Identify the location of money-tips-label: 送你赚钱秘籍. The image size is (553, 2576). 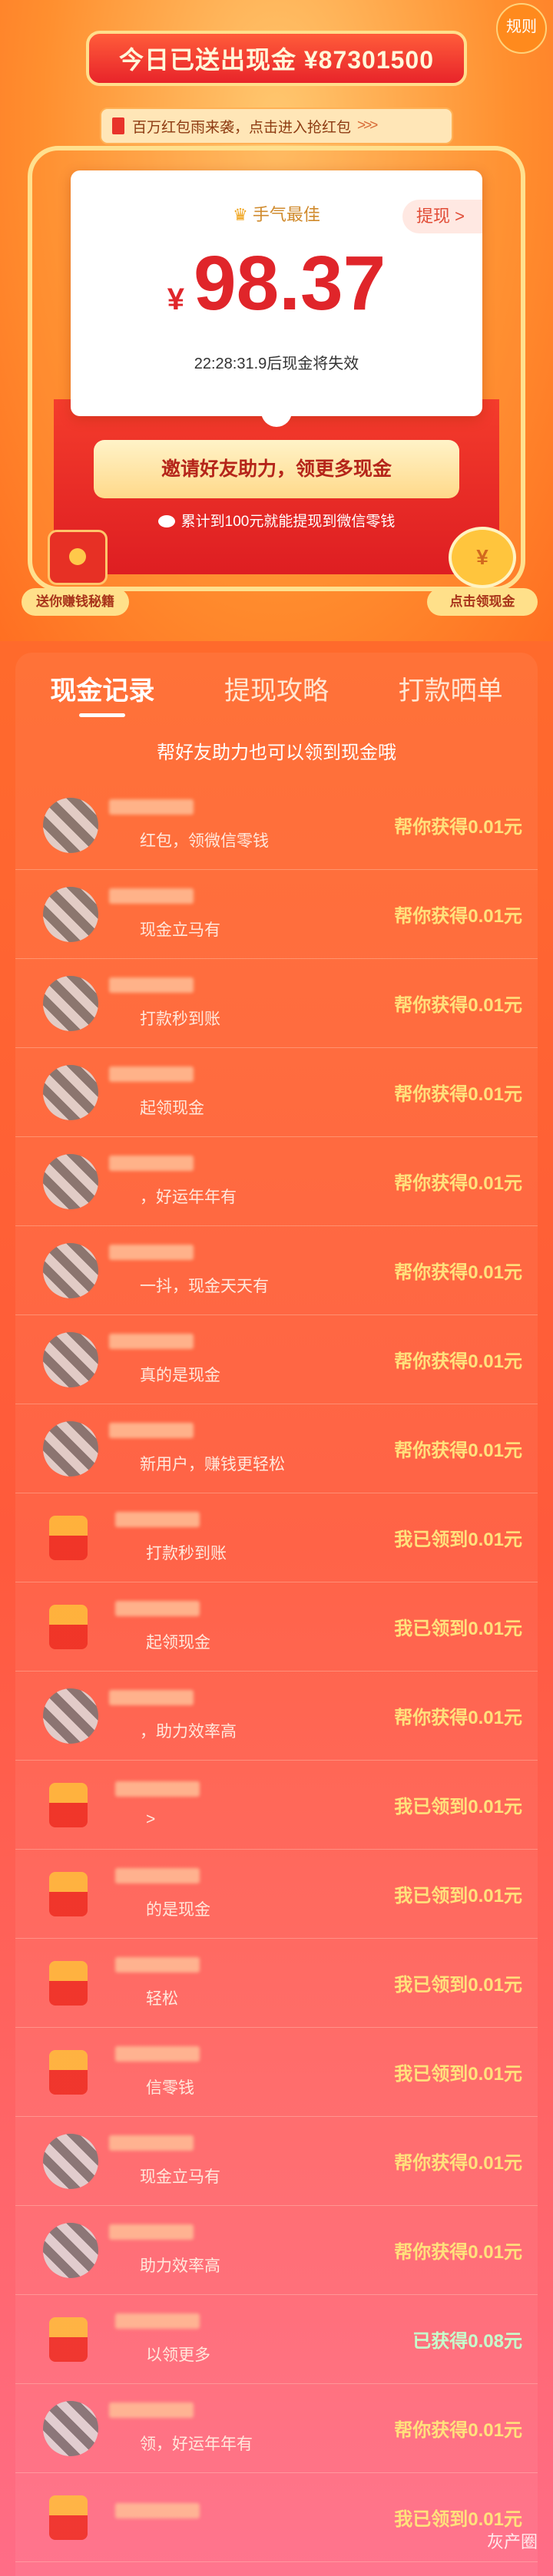
(76, 602).